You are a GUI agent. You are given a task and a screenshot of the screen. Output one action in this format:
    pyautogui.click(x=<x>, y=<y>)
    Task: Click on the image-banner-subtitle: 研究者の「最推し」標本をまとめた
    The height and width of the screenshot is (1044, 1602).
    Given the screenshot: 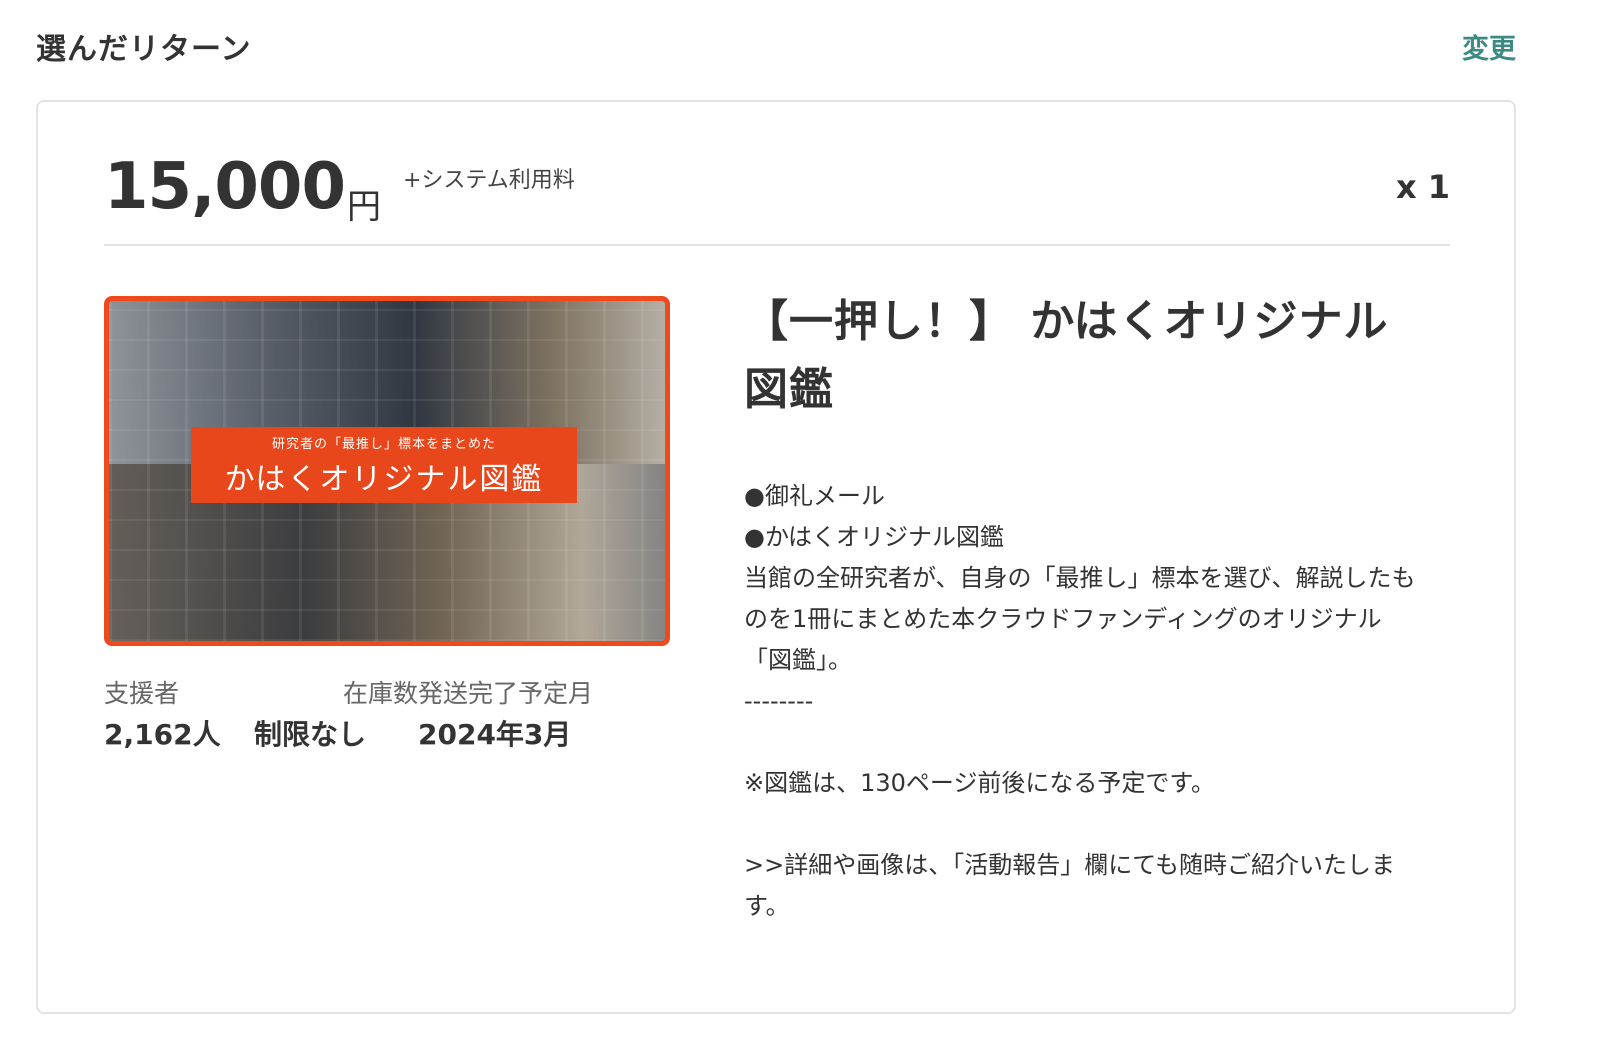 What is the action you would take?
    pyautogui.click(x=383, y=444)
    